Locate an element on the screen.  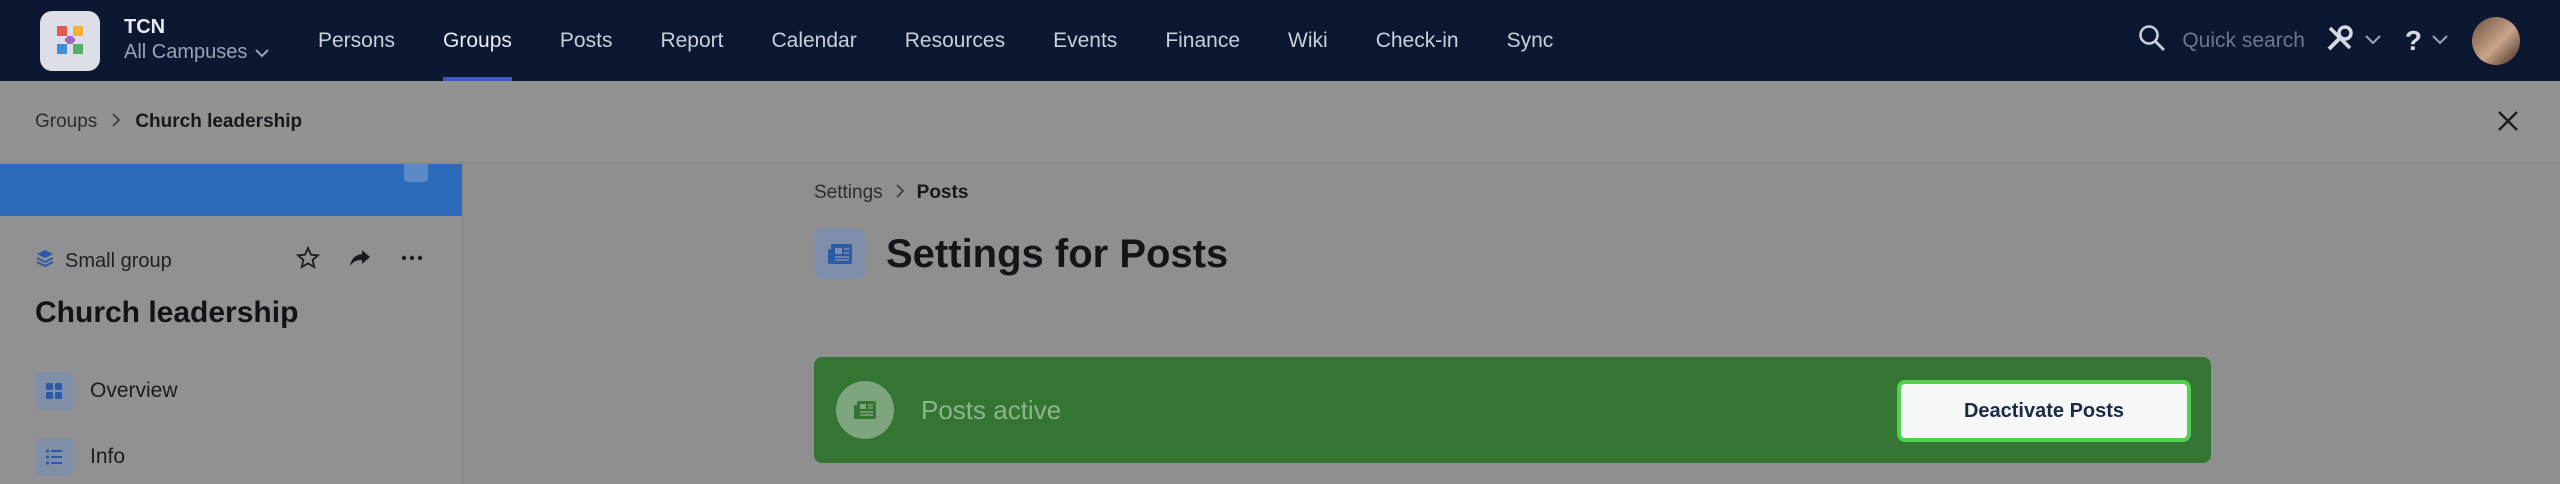
quick-search: Quick search is located at coordinates (2221, 41).